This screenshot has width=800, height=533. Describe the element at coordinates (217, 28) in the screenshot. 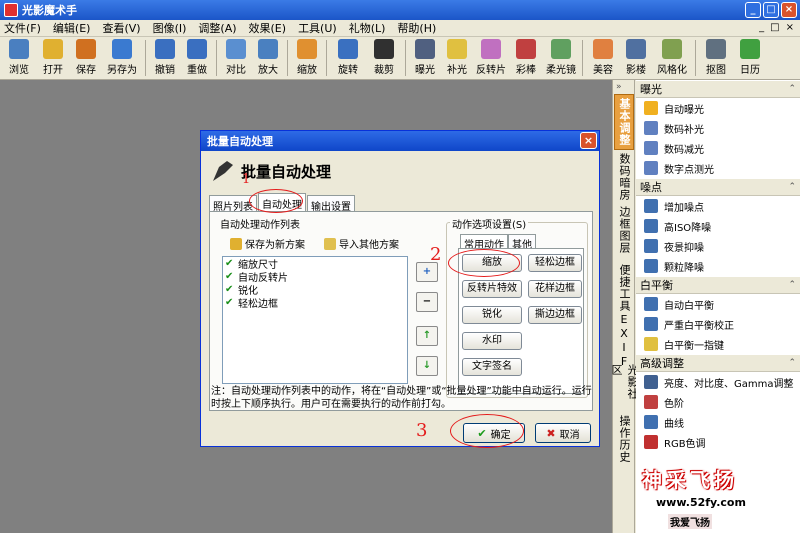

I see `menu-item-4: 调整(A)` at that location.